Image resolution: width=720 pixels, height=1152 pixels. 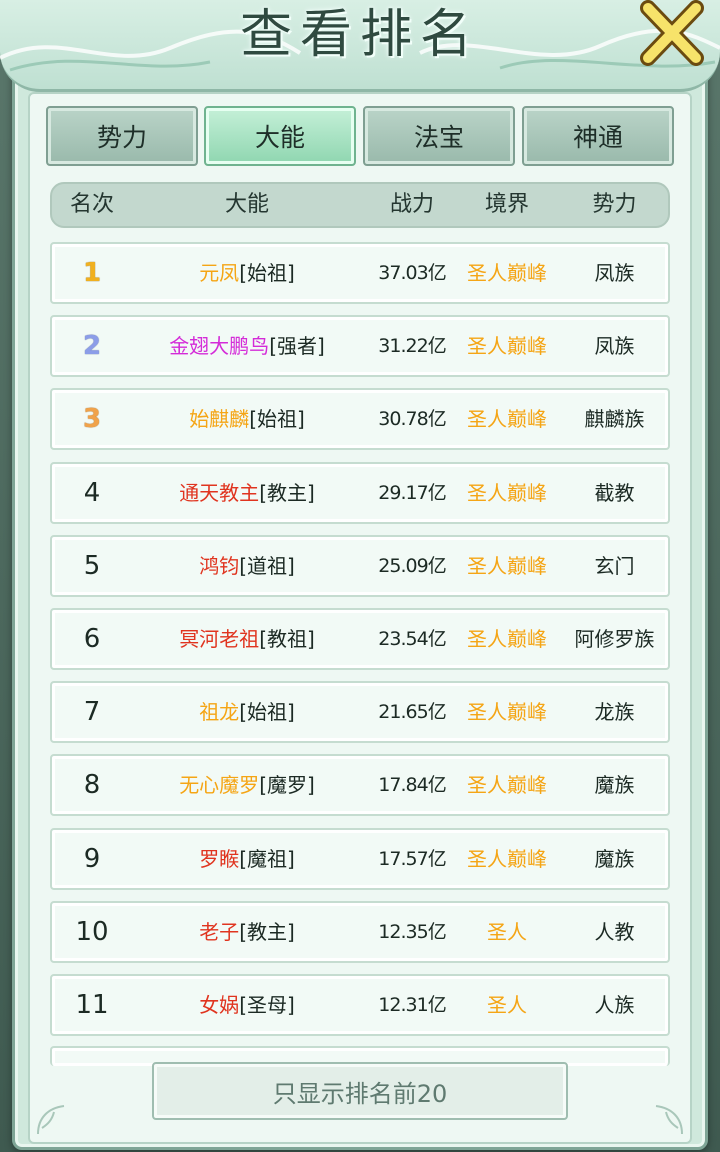 I want to click on great-power-name-cell: 老子[教主], so click(x=247, y=932).